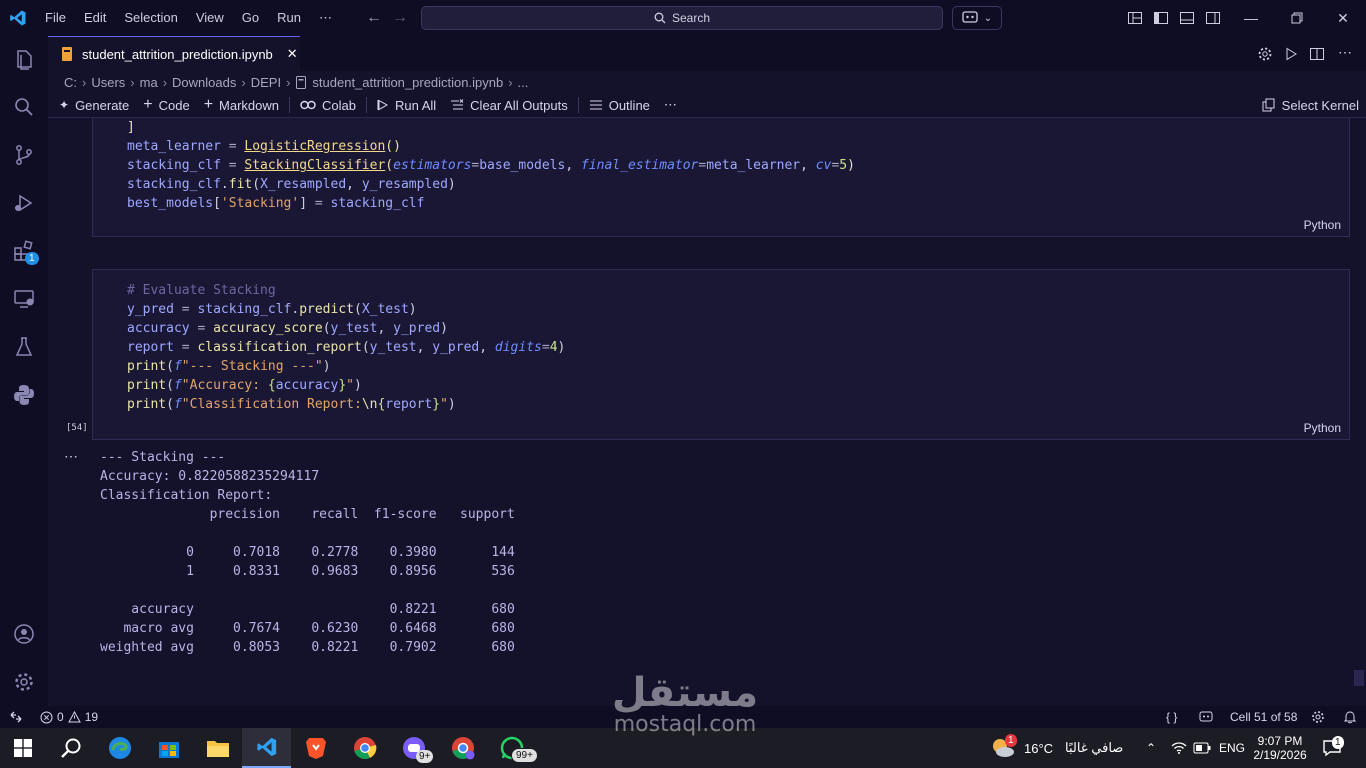 This screenshot has height=768, width=1366. I want to click on add-code-cell-button: + Code, so click(166, 105).